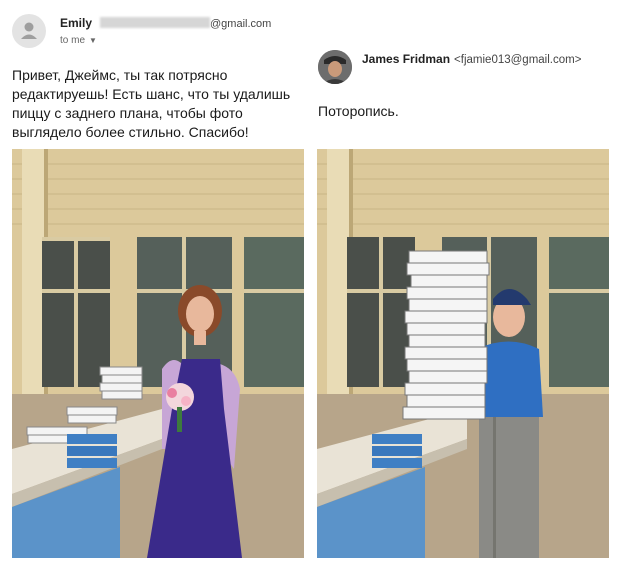 This screenshot has width=620, height=566. I want to click on recipient-details: to me ▼, so click(78, 40).